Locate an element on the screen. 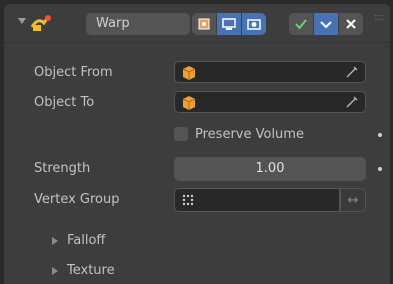  edit-mode-icon is located at coordinates (204, 24).